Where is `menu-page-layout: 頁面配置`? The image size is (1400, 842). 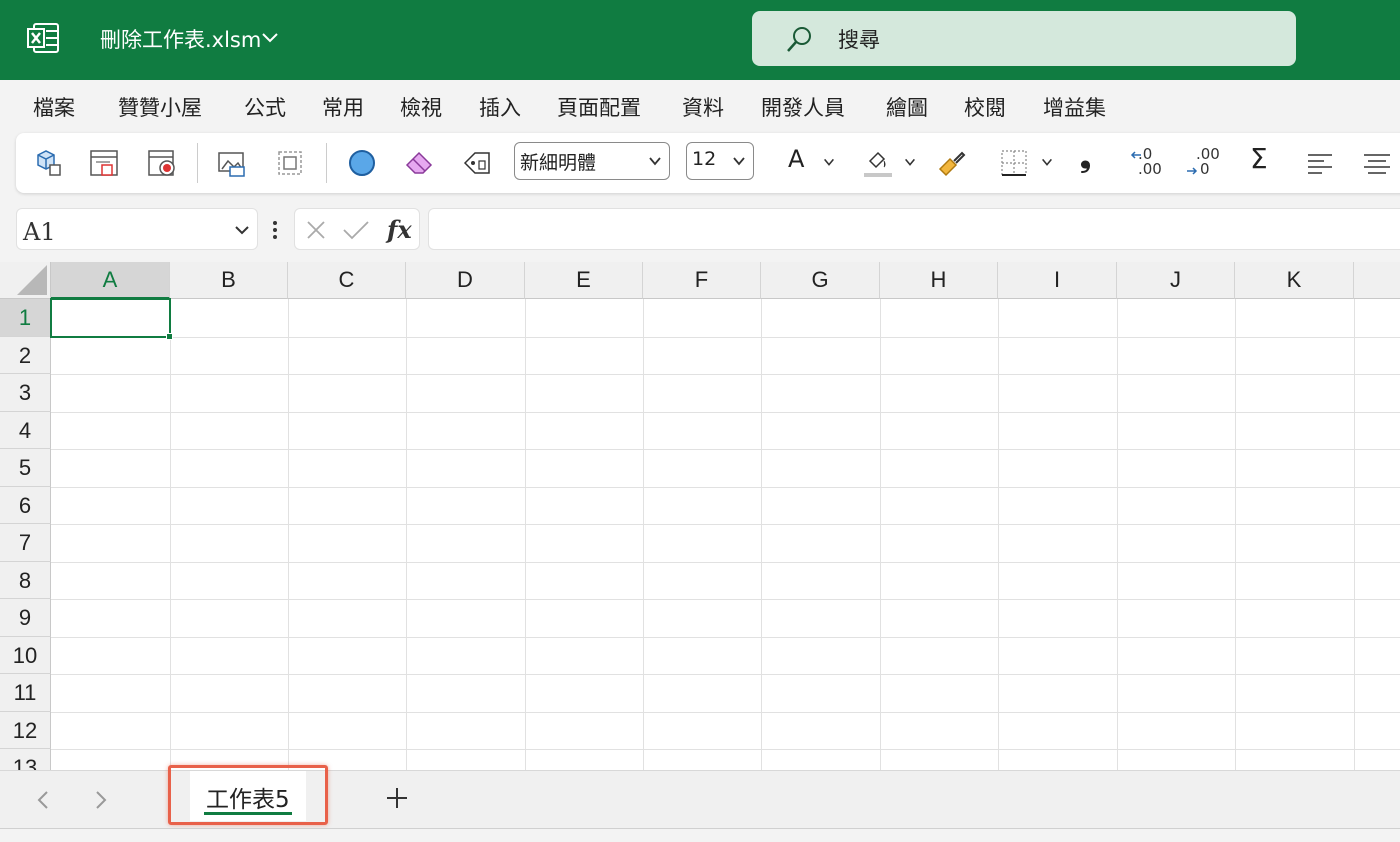 menu-page-layout: 頁面配置 is located at coordinates (599, 107).